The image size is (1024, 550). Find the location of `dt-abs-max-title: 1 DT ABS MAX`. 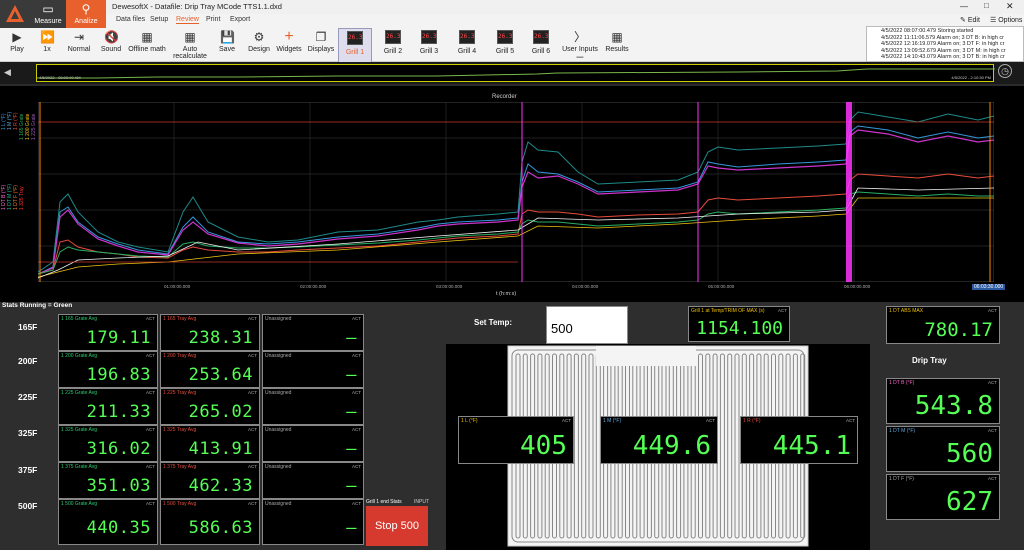

dt-abs-max-title: 1 DT ABS MAX is located at coordinates (906, 311).